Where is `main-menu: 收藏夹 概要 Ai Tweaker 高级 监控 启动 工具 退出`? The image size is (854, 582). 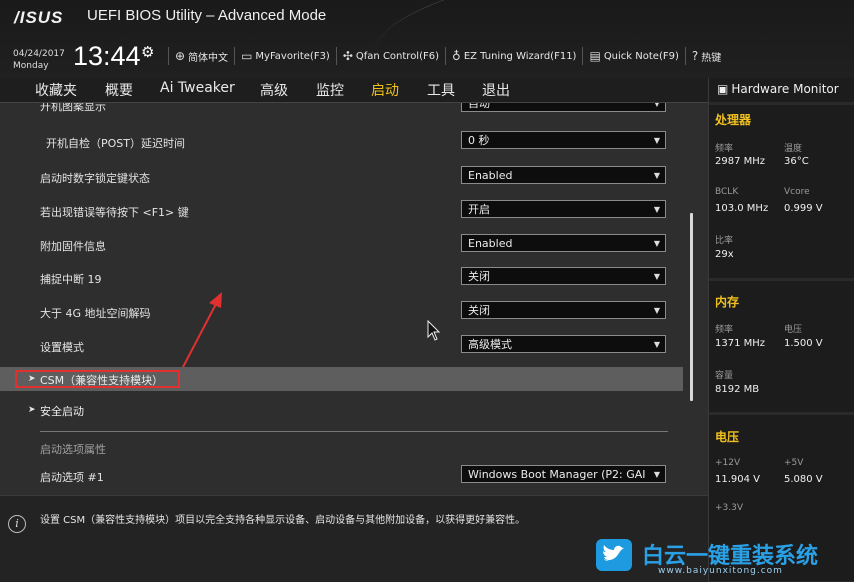 main-menu: 收藏夹 概要 Ai Tweaker 高级 监控 启动 工具 退出 is located at coordinates (354, 90).